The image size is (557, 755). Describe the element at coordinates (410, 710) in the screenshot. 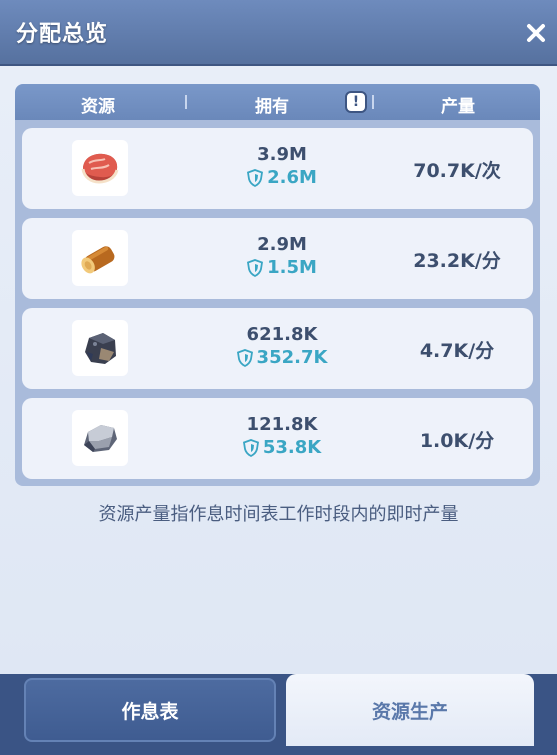

I see `tab-resource-production: 资源生产` at that location.